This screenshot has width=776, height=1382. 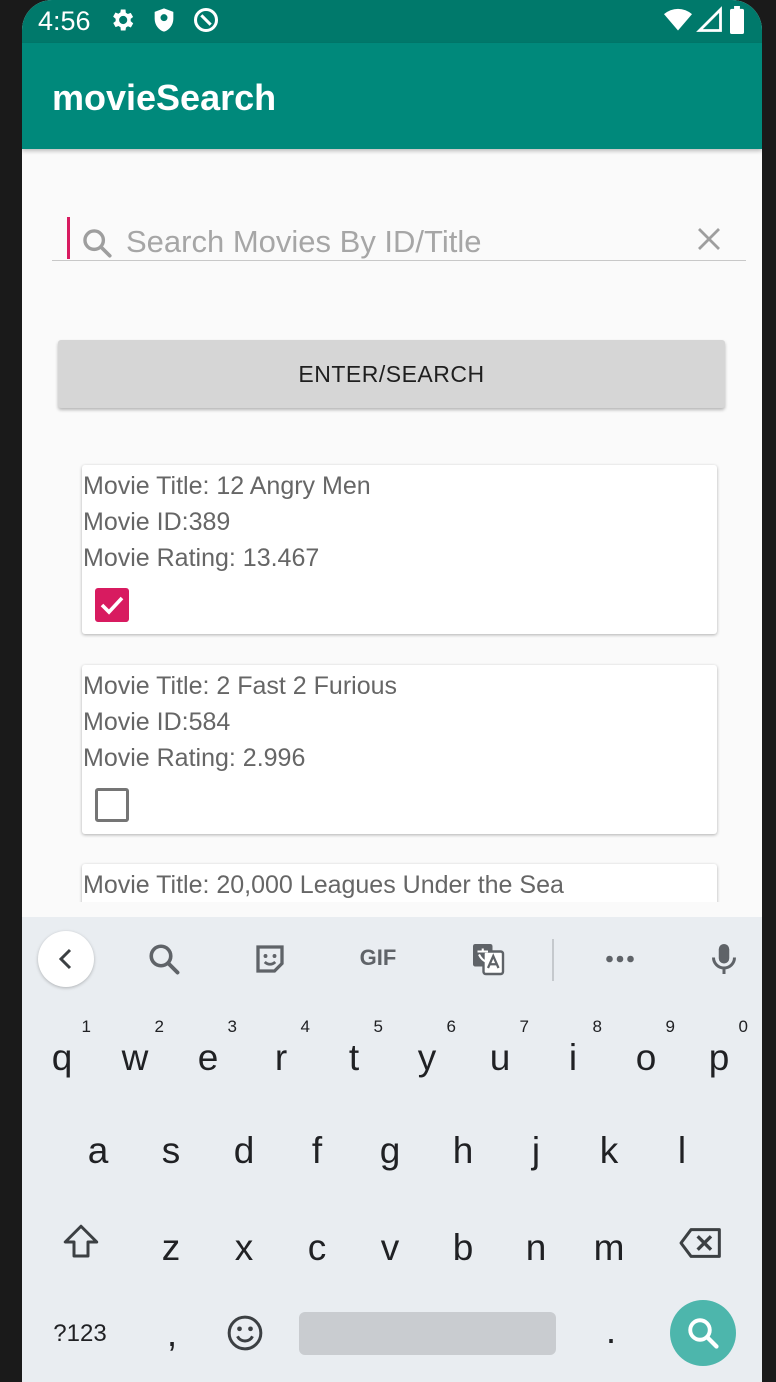 What do you see at coordinates (611, 1335) in the screenshot?
I see `period-key: .` at bounding box center [611, 1335].